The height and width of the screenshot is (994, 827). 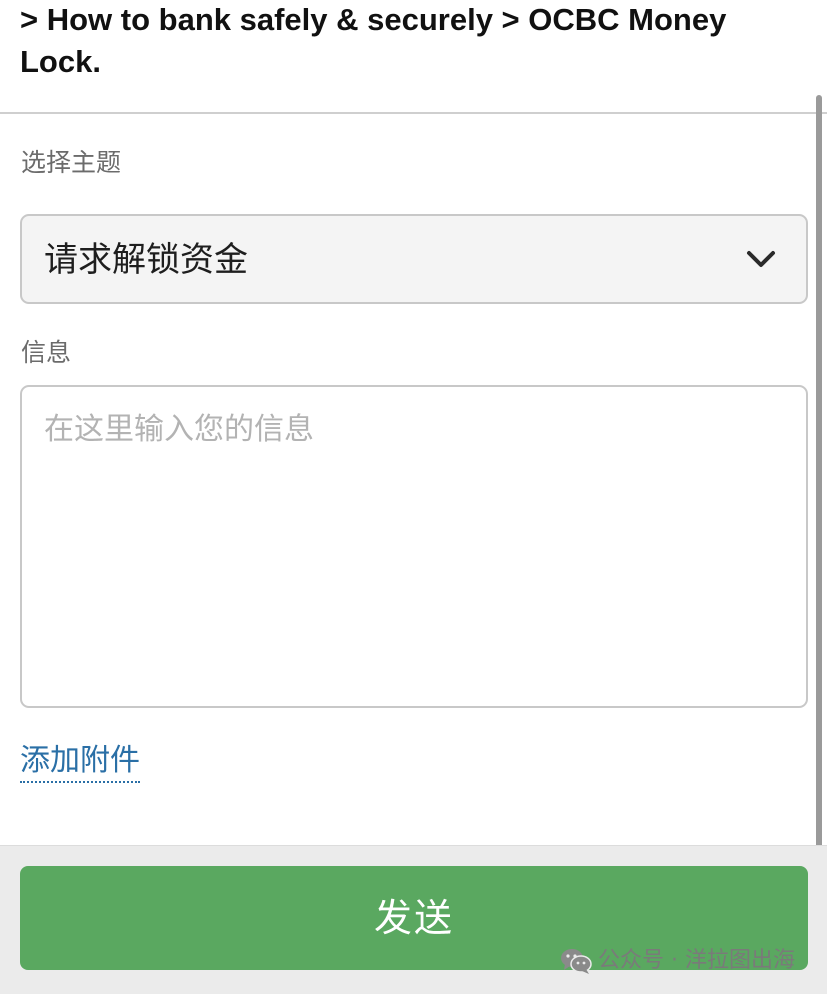 I want to click on watermark-text: 公众号 · 洋拉图出海, so click(x=696, y=960).